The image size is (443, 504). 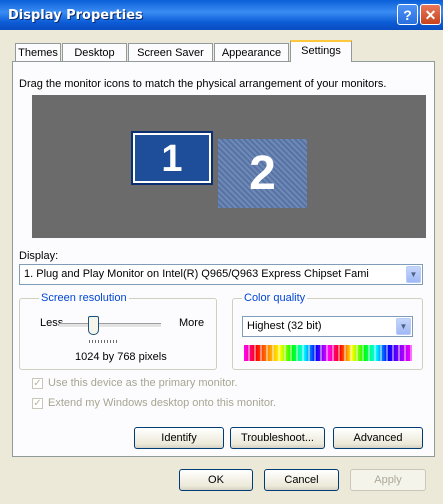 What do you see at coordinates (430, 14) in the screenshot?
I see `close-button: ✕` at bounding box center [430, 14].